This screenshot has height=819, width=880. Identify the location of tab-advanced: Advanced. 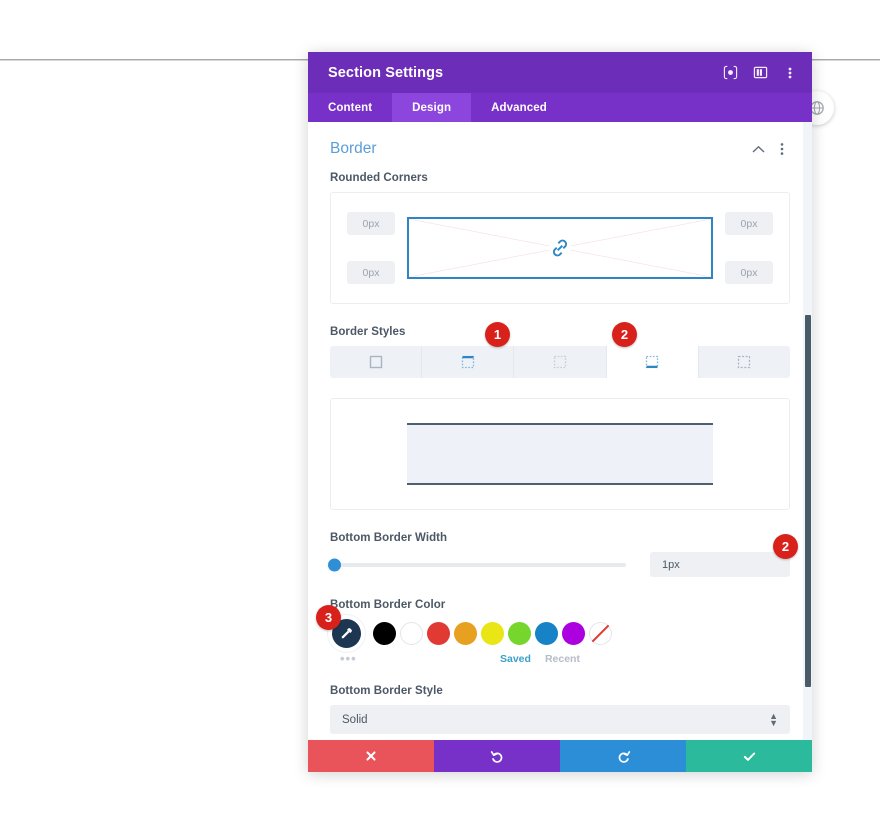
(519, 107).